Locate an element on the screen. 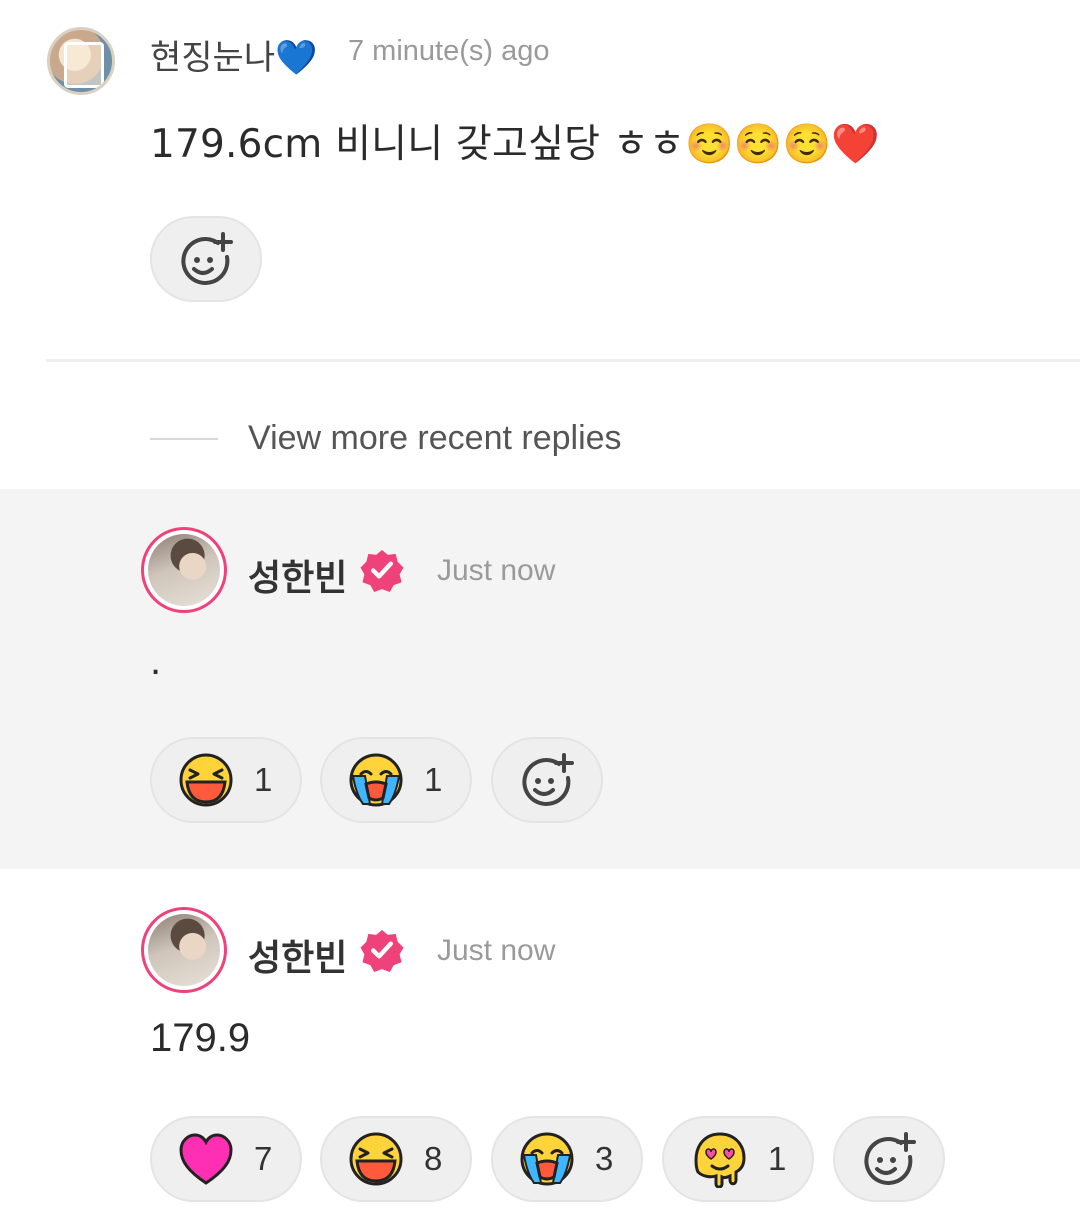  reaction-cry: 3 is located at coordinates (567, 1159).